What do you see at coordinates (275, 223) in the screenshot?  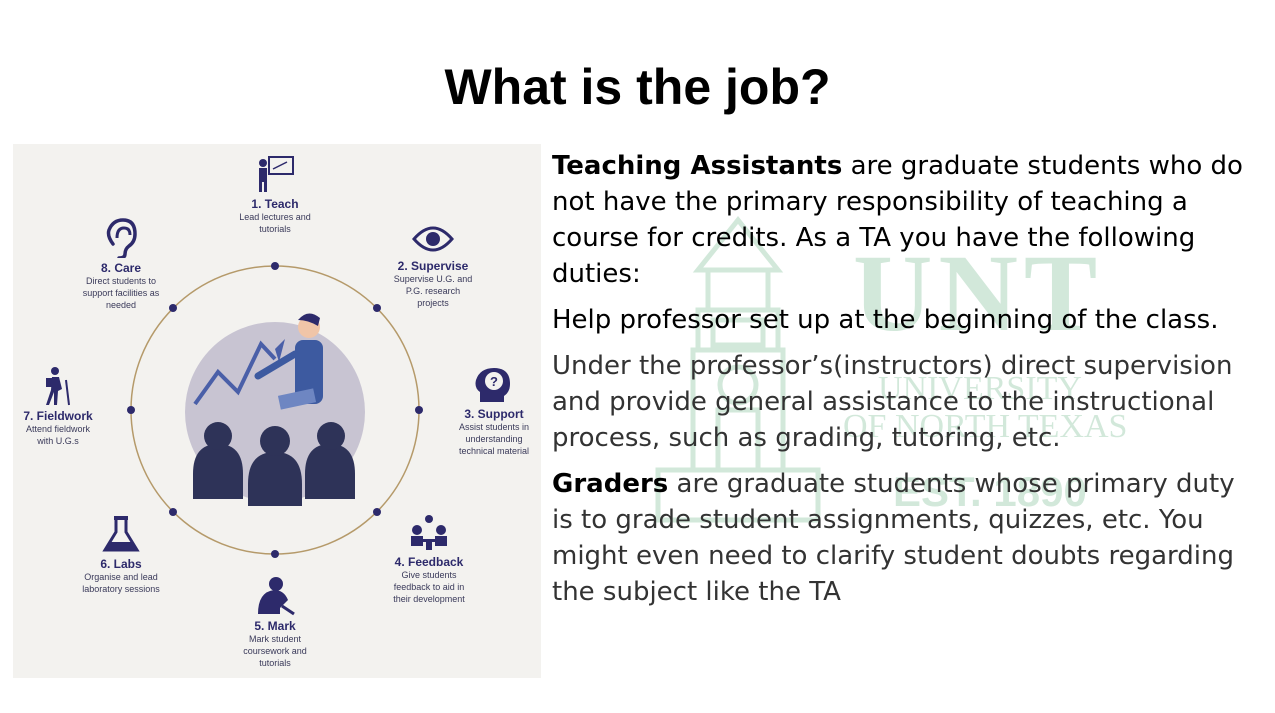 I see `step-description: Lead lectures and tutorials` at bounding box center [275, 223].